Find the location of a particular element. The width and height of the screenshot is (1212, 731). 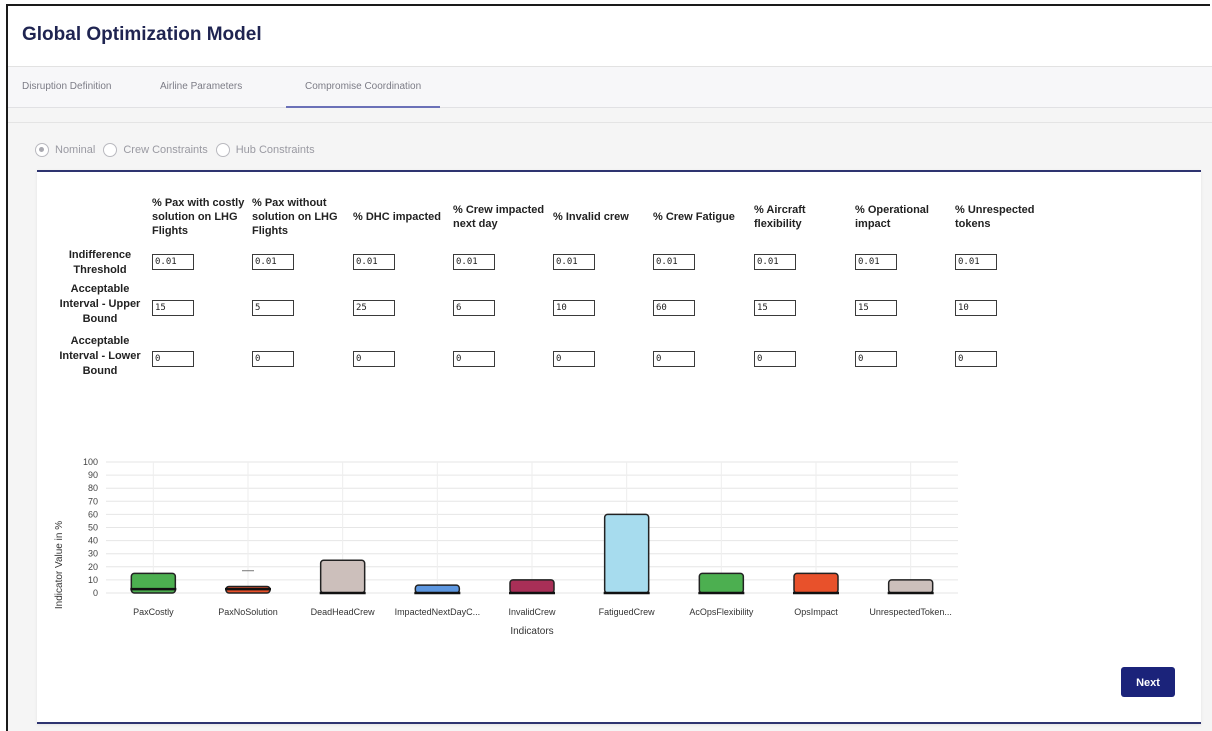

y-tick-label: 70 is located at coordinates (93, 501).